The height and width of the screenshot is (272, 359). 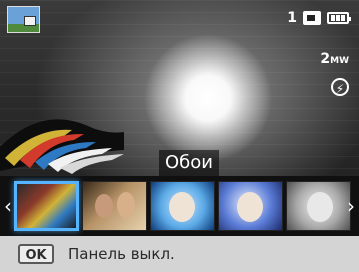 I want to click on thumb-feather-mural, so click(x=46, y=206).